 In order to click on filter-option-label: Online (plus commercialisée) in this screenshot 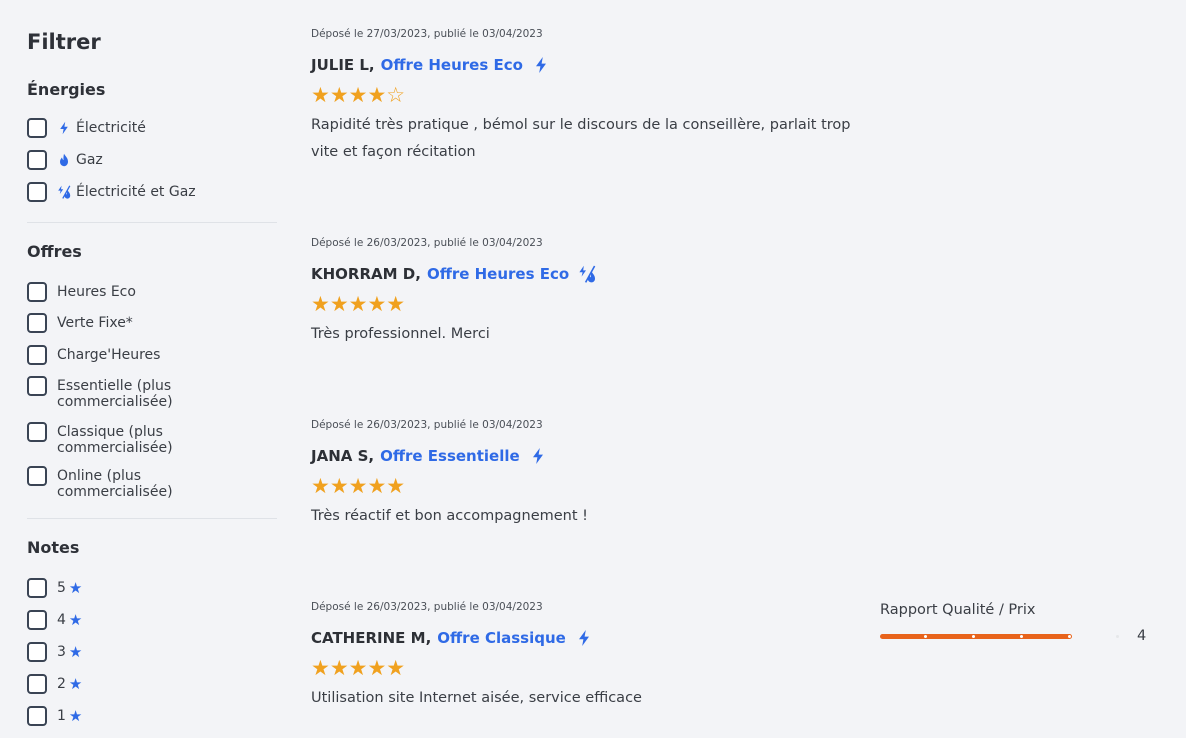, I will do `click(115, 484)`.